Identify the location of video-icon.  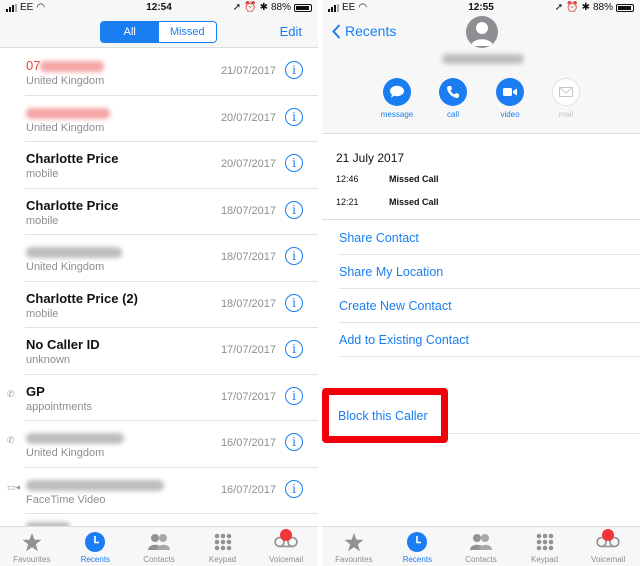
(510, 92).